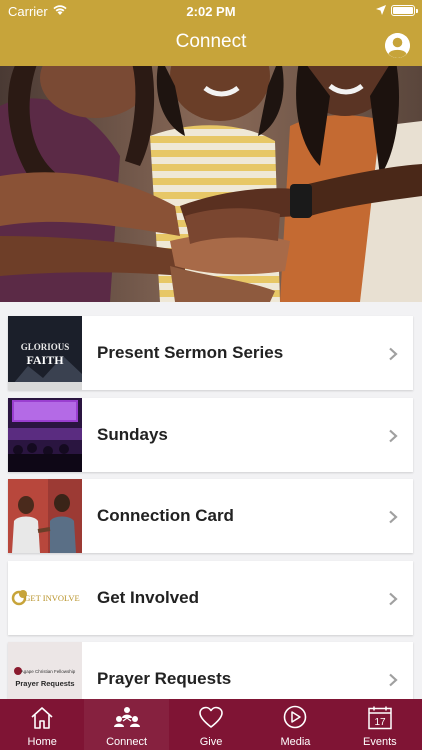  Describe the element at coordinates (45, 360) in the screenshot. I see `thumb-text: FAITH` at that location.